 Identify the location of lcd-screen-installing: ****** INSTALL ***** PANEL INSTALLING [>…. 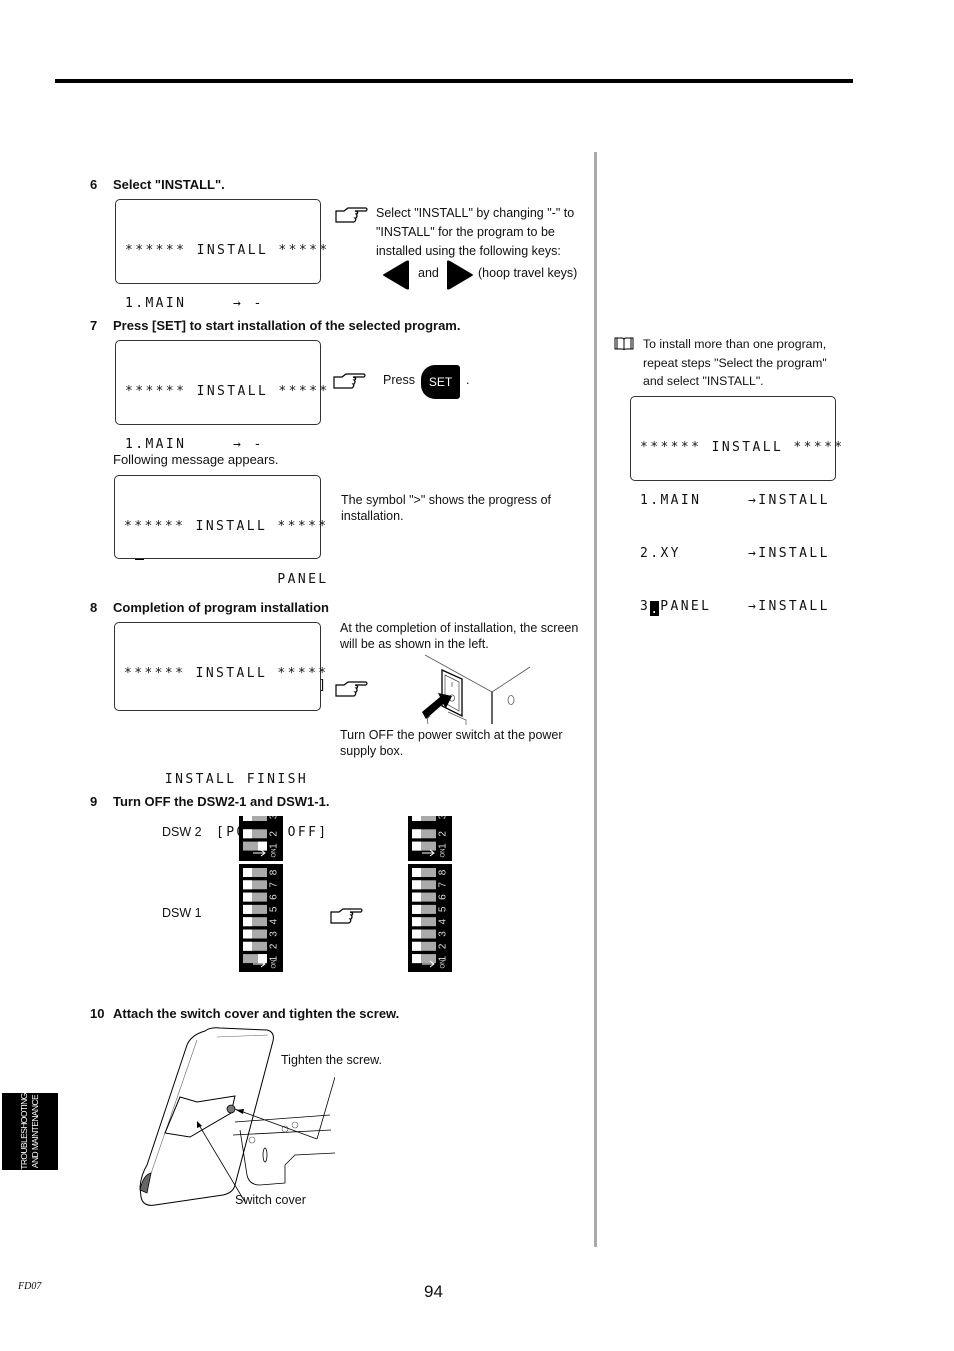
(220, 584).